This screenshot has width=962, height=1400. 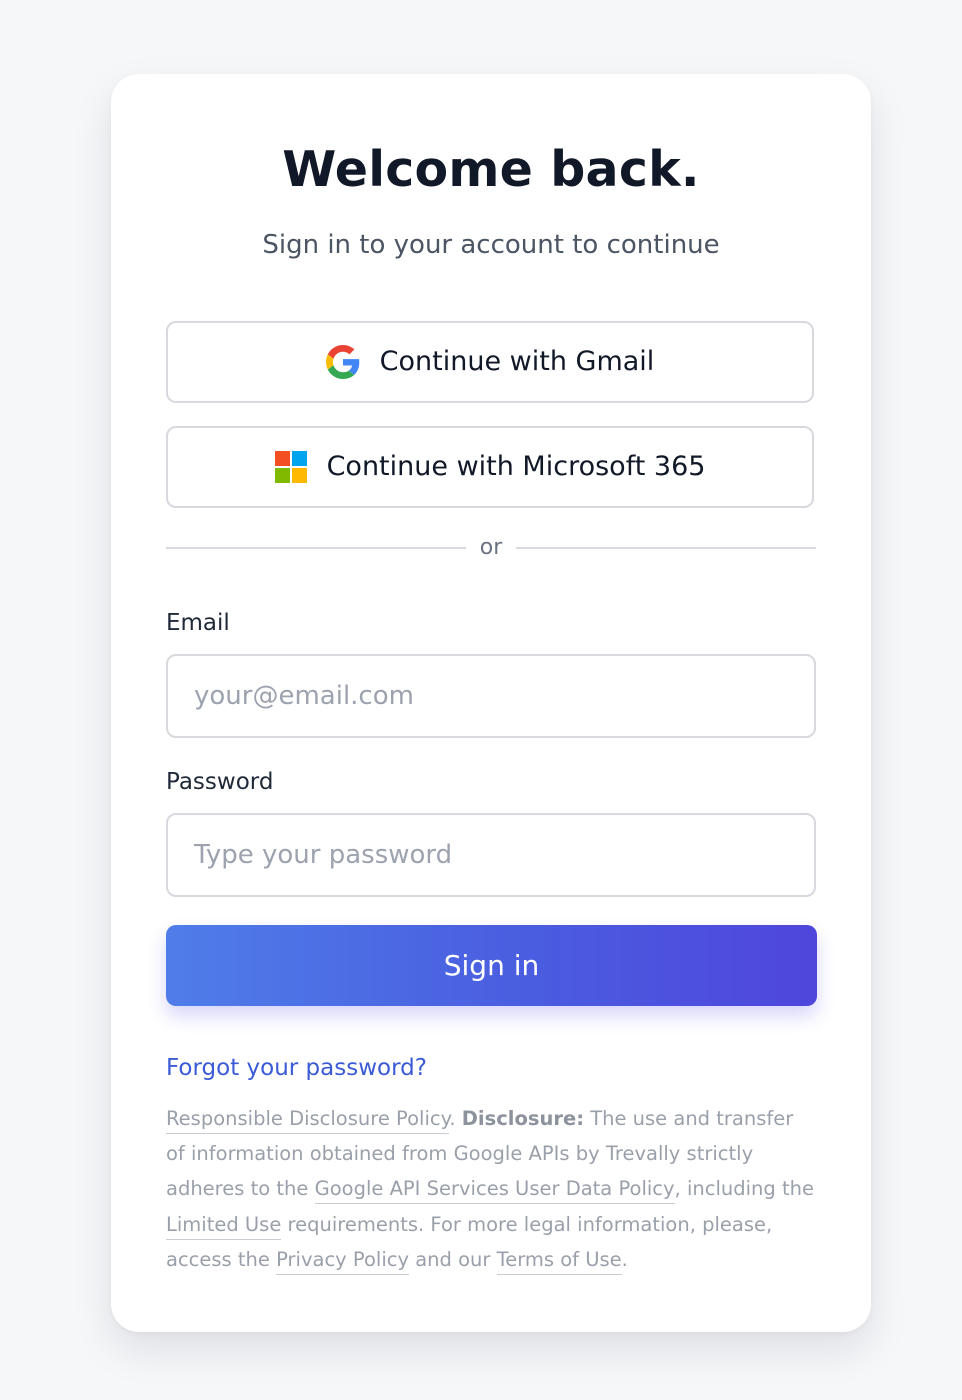 What do you see at coordinates (494, 1191) in the screenshot?
I see `google-api-policy-link: Google API Services User Data Policy` at bounding box center [494, 1191].